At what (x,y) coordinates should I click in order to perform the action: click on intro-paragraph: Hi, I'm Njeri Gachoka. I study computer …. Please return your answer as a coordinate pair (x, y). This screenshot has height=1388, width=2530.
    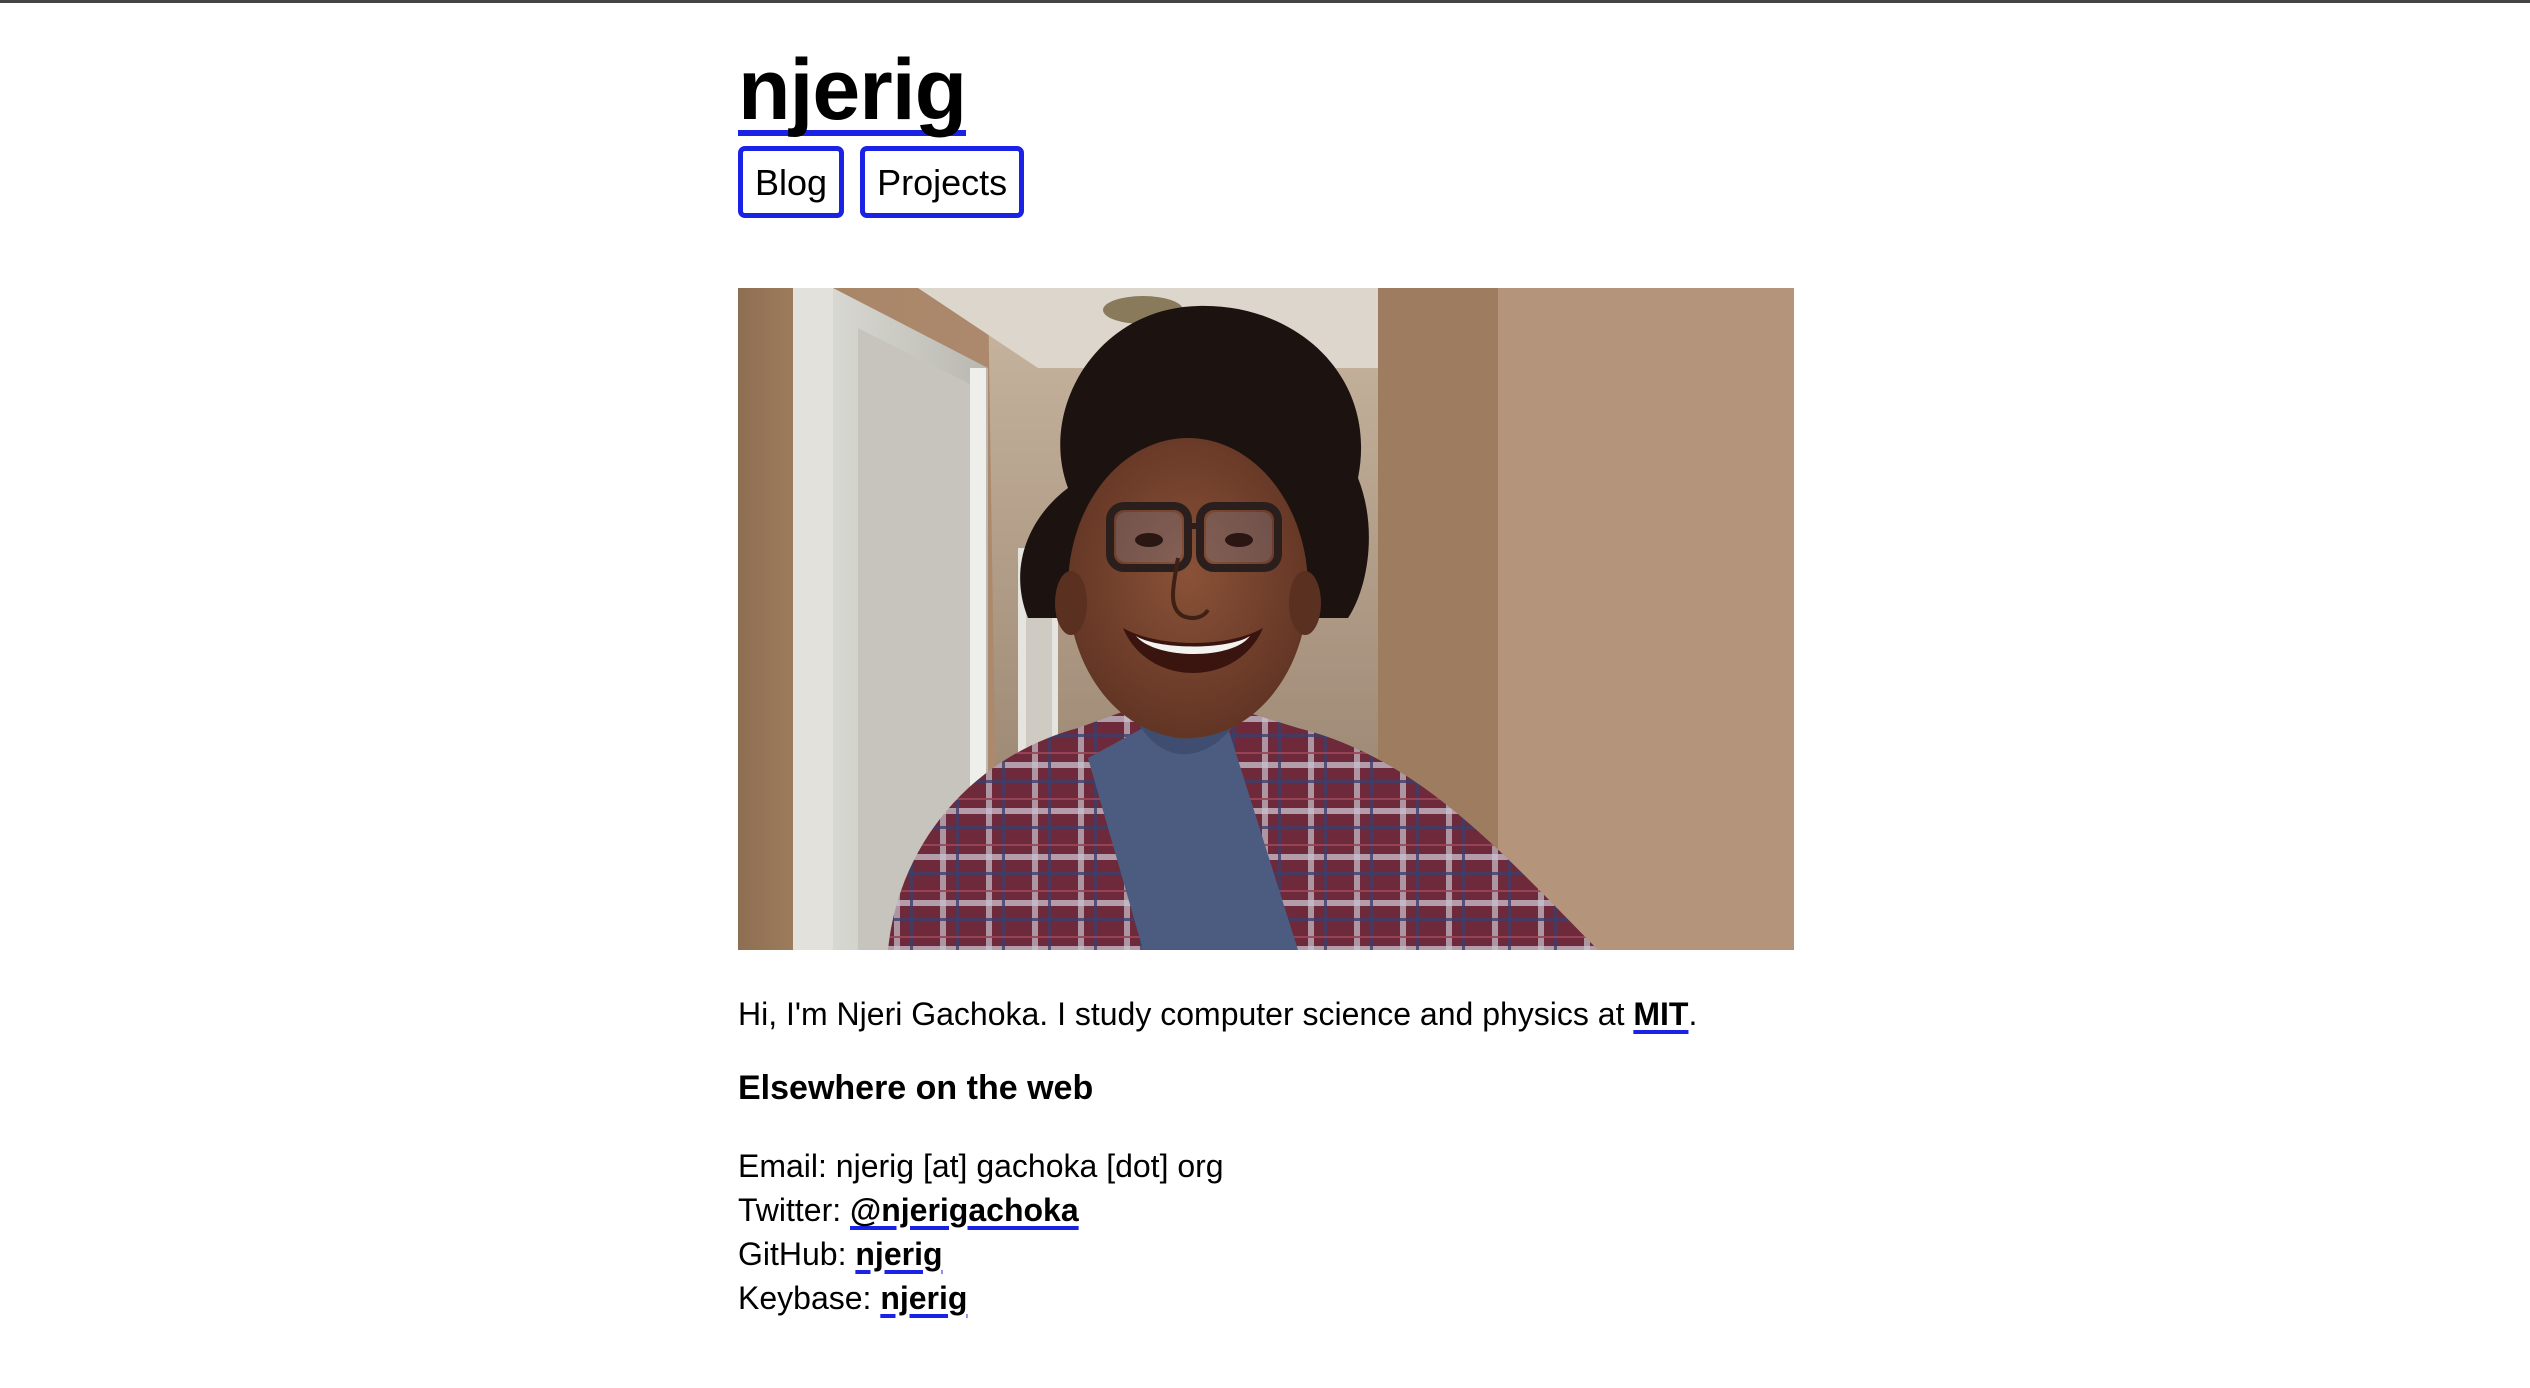
    Looking at the image, I should click on (1217, 1014).